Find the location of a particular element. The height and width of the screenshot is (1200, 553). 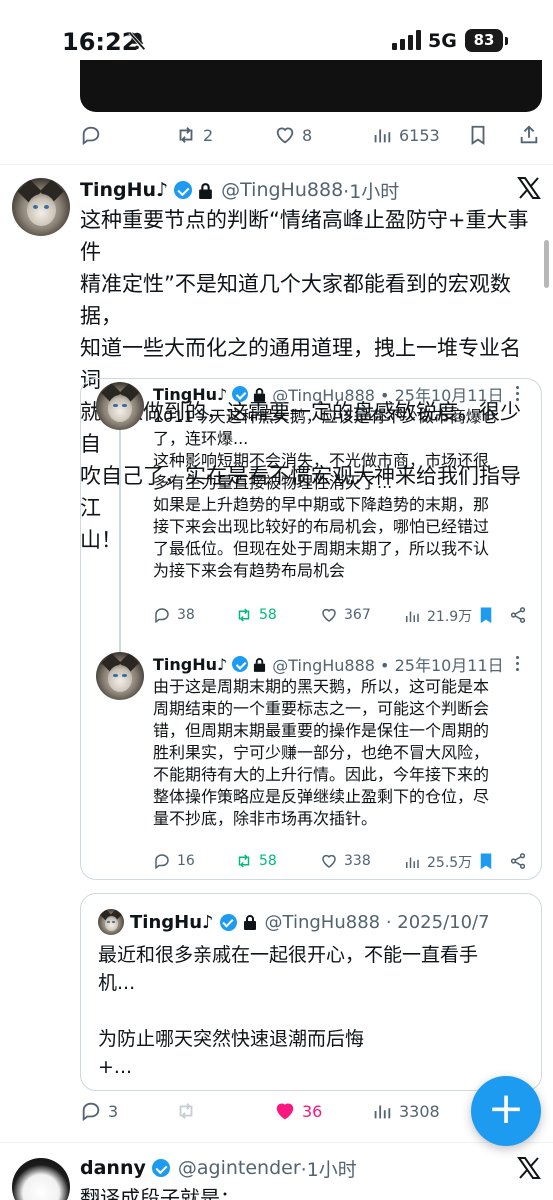

tweet-text-line: 这种重要节点的判断“情绪高峰止盈防守+重大事件 is located at coordinates (304, 236).